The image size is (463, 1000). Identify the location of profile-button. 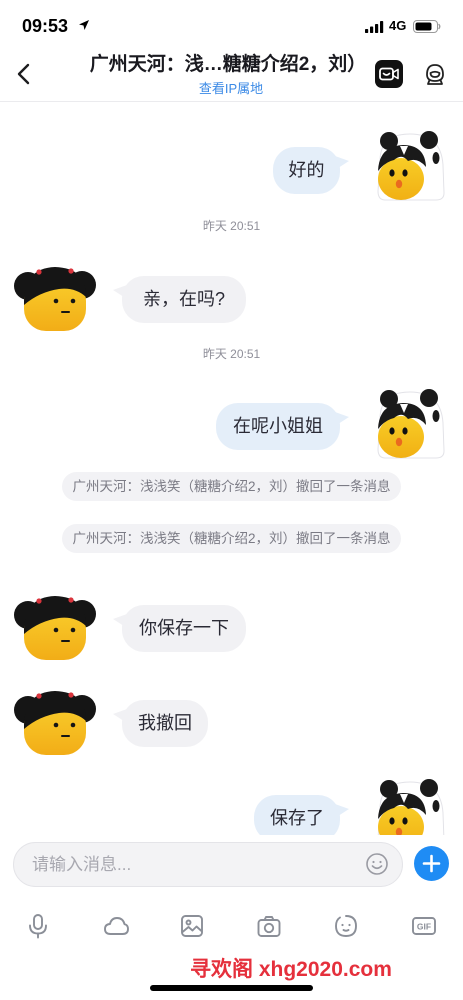
(435, 74).